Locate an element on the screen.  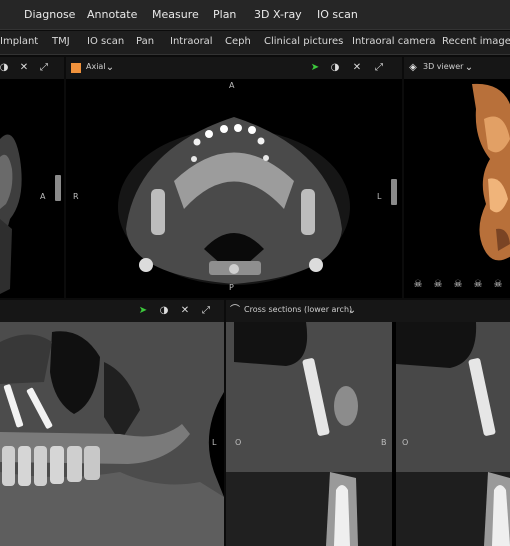
menu-plan: Plan is located at coordinates (224, 14).